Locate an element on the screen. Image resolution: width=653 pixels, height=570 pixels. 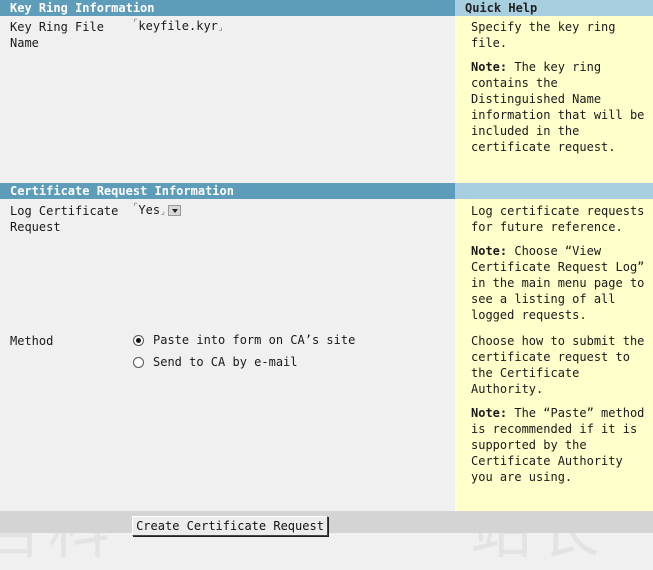
radio-button is located at coordinates (138, 362).